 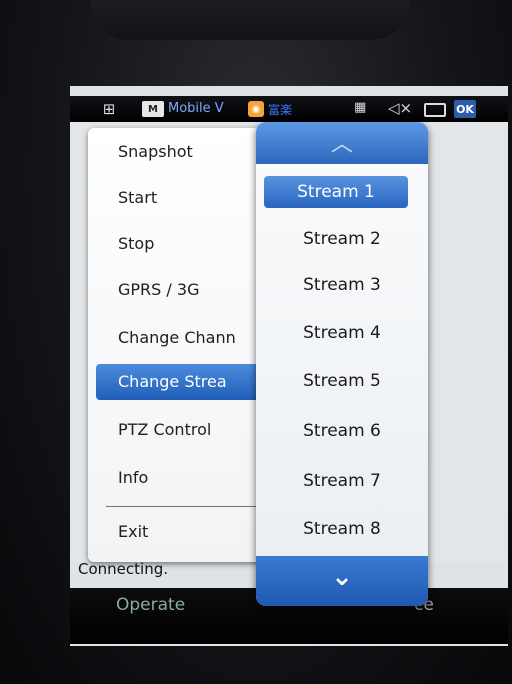 What do you see at coordinates (184, 290) in the screenshot?
I see `menu-item-gprs-3g: GPRS / 3G` at bounding box center [184, 290].